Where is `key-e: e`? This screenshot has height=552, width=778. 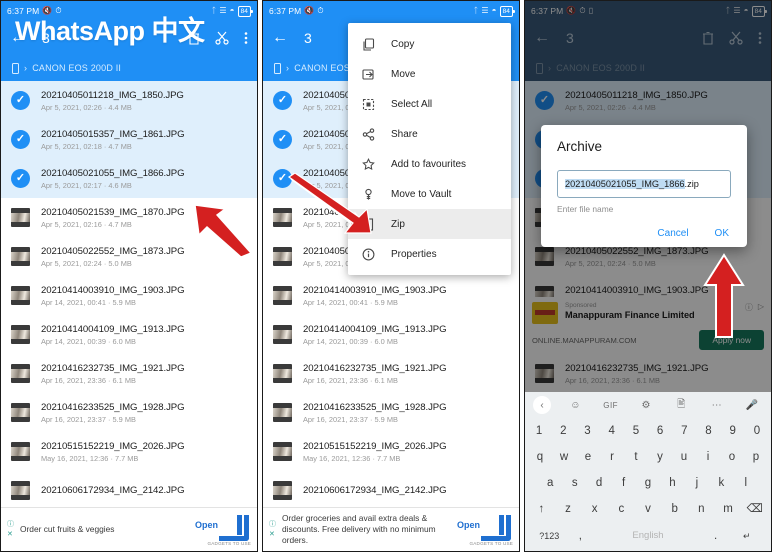 key-e: e is located at coordinates (588, 457).